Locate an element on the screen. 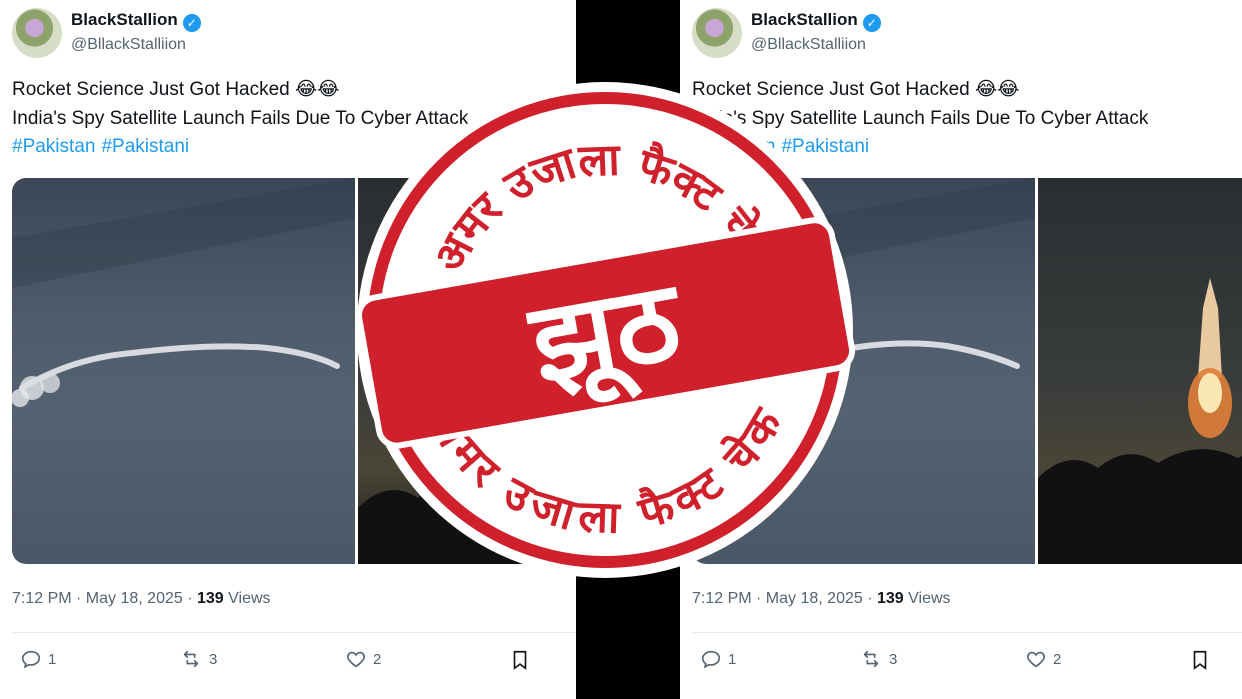 The width and height of the screenshot is (1242, 699). media-image-rocket-launch is located at coordinates (1140, 371).